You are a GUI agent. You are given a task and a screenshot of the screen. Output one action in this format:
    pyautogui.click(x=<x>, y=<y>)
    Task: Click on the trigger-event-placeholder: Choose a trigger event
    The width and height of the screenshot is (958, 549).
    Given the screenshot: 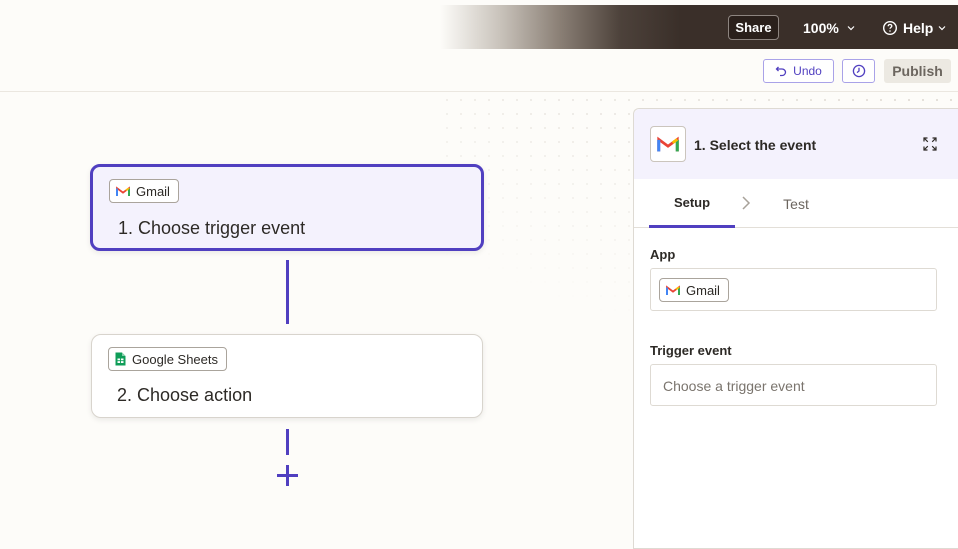 What is the action you would take?
    pyautogui.click(x=734, y=386)
    